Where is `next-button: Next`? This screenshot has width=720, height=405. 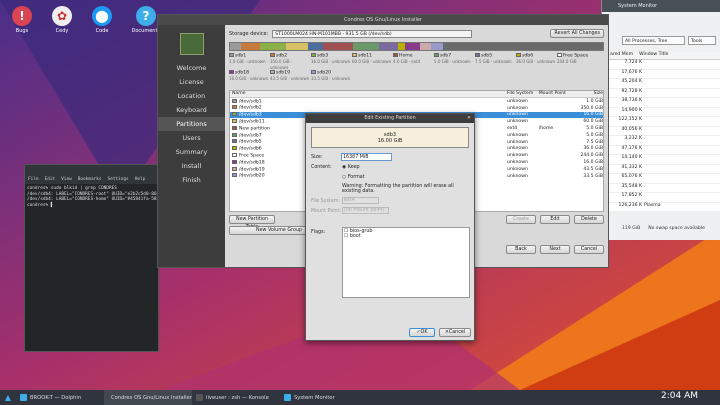
next-button: Next is located at coordinates (555, 249).